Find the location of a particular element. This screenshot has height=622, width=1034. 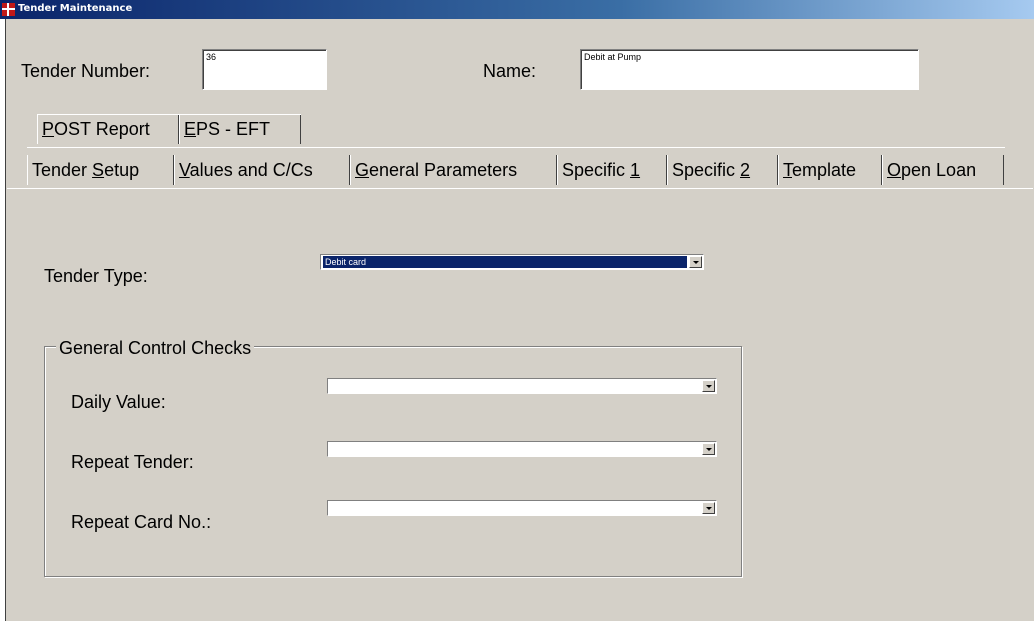

repeat-card-select is located at coordinates (522, 508).